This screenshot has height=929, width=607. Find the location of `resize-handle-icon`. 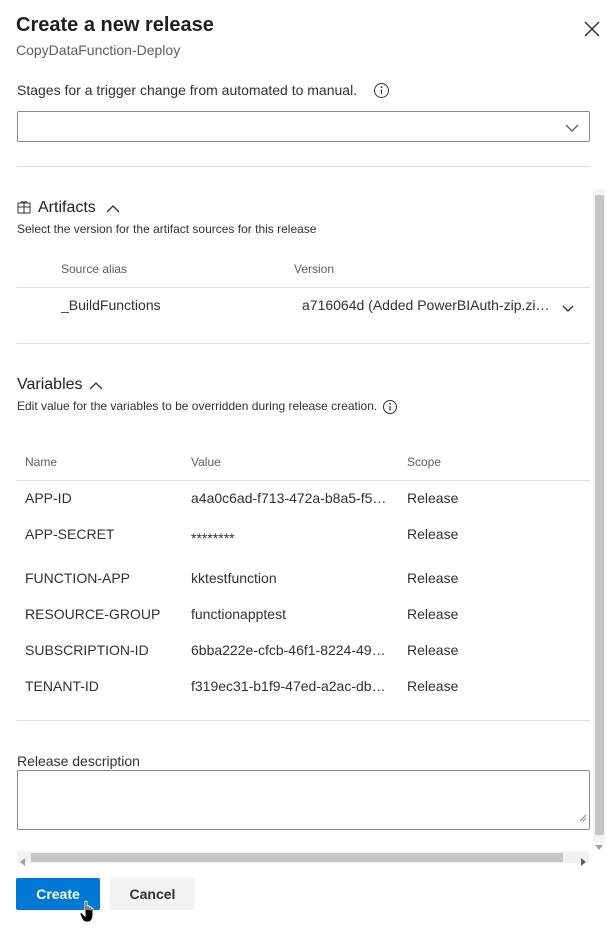

resize-handle-icon is located at coordinates (583, 818).